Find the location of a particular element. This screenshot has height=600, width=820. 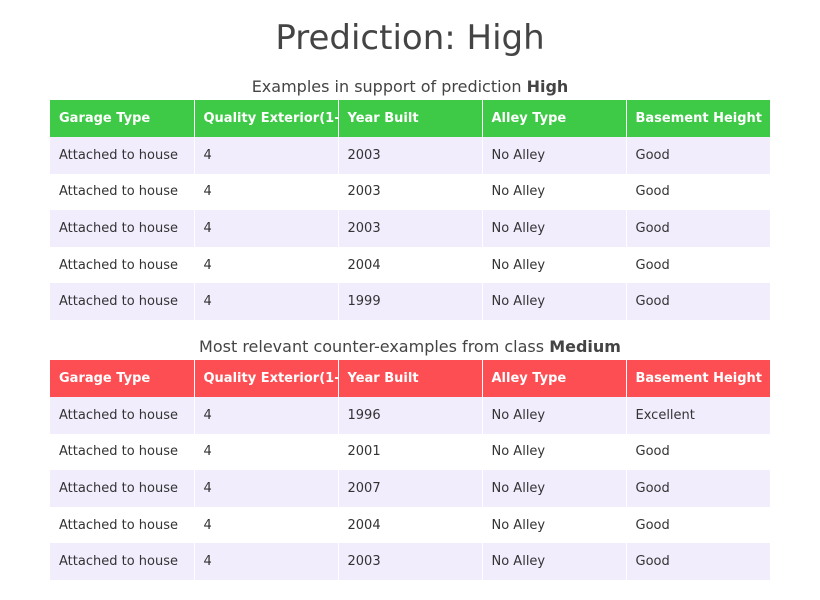

support-caption: Examples in support of prediction High is located at coordinates (410, 87).